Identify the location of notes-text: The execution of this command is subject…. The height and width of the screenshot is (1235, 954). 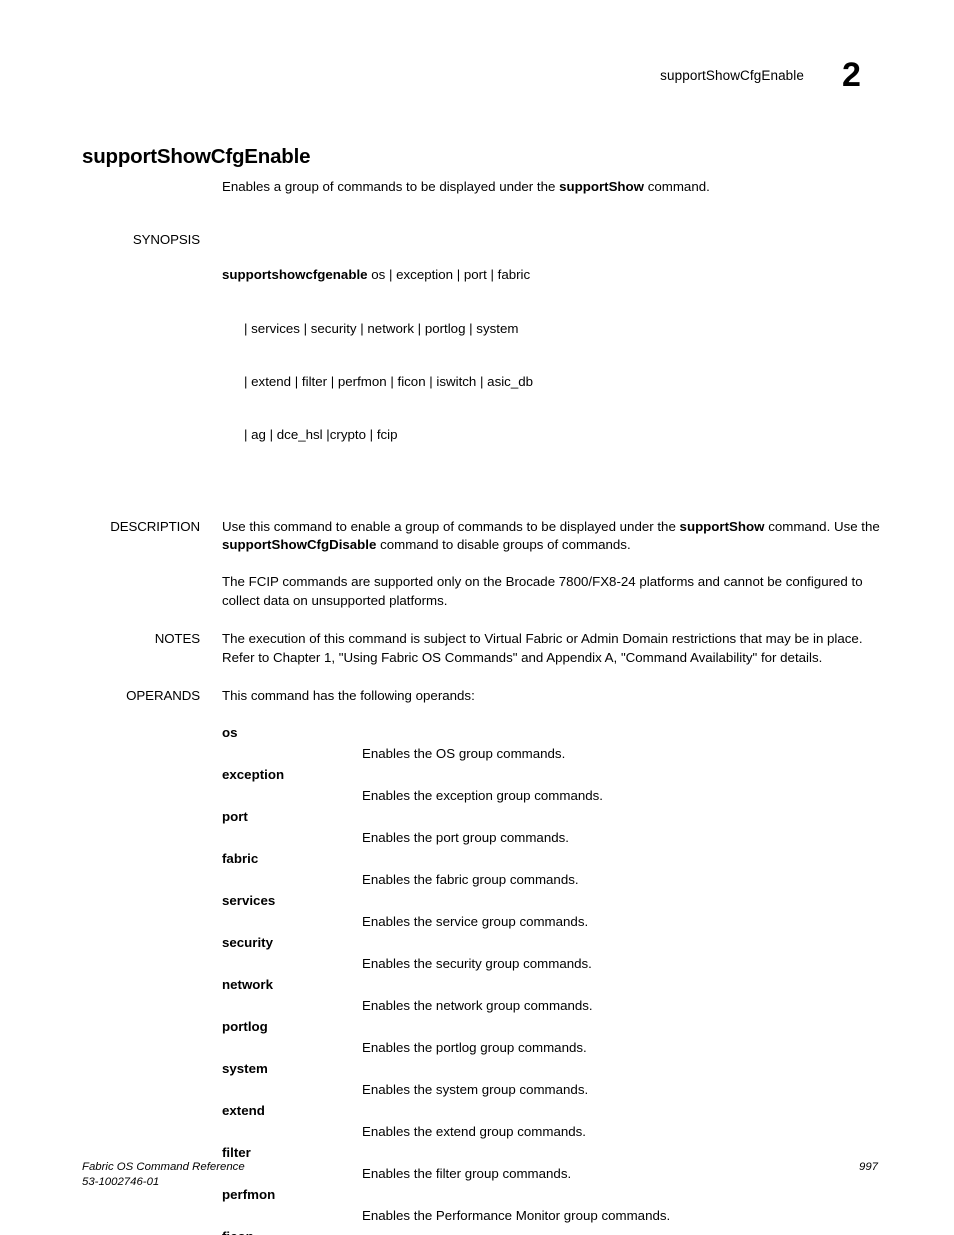
(542, 648).